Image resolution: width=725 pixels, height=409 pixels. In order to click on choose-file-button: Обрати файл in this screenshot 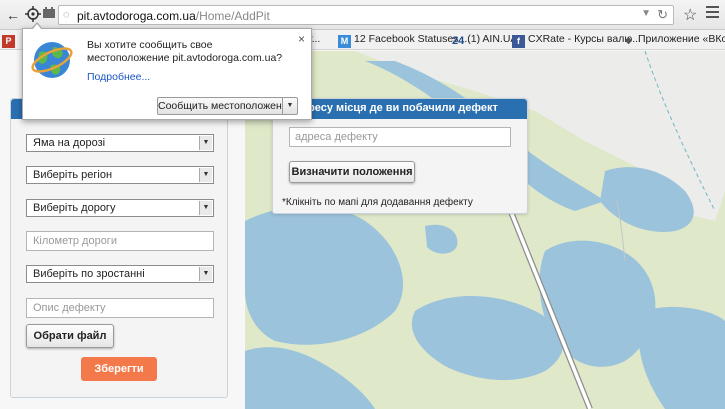, I will do `click(70, 336)`.